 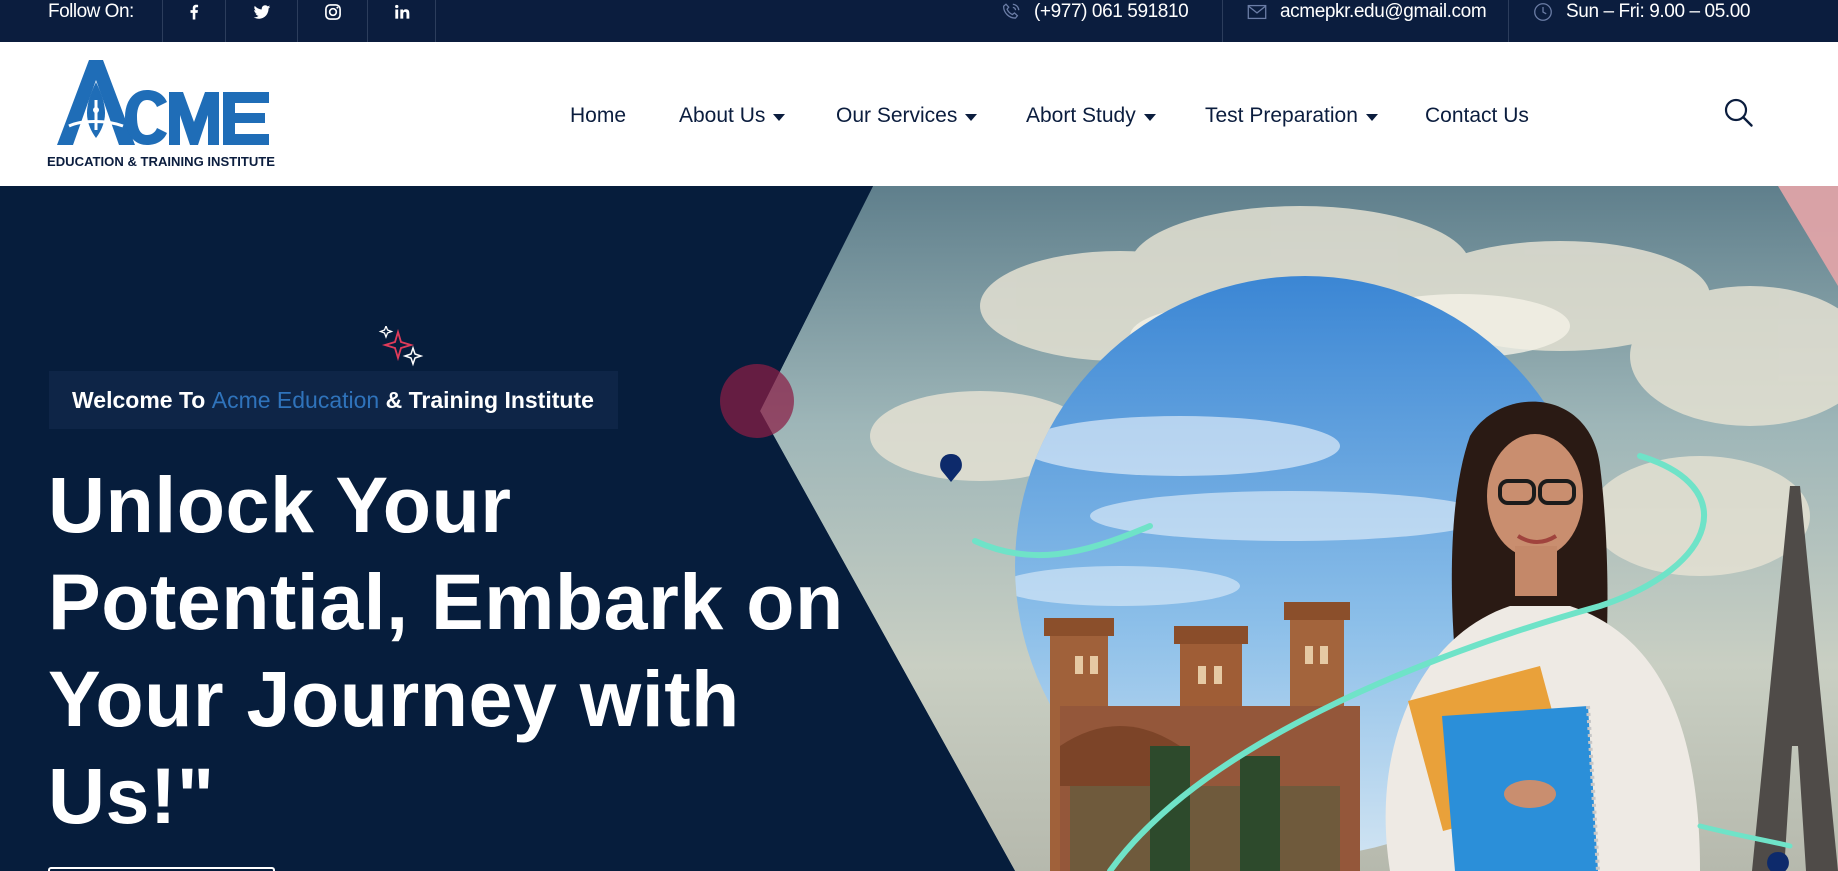 What do you see at coordinates (91, 11) in the screenshot?
I see `follow-on-label: Follow On:` at bounding box center [91, 11].